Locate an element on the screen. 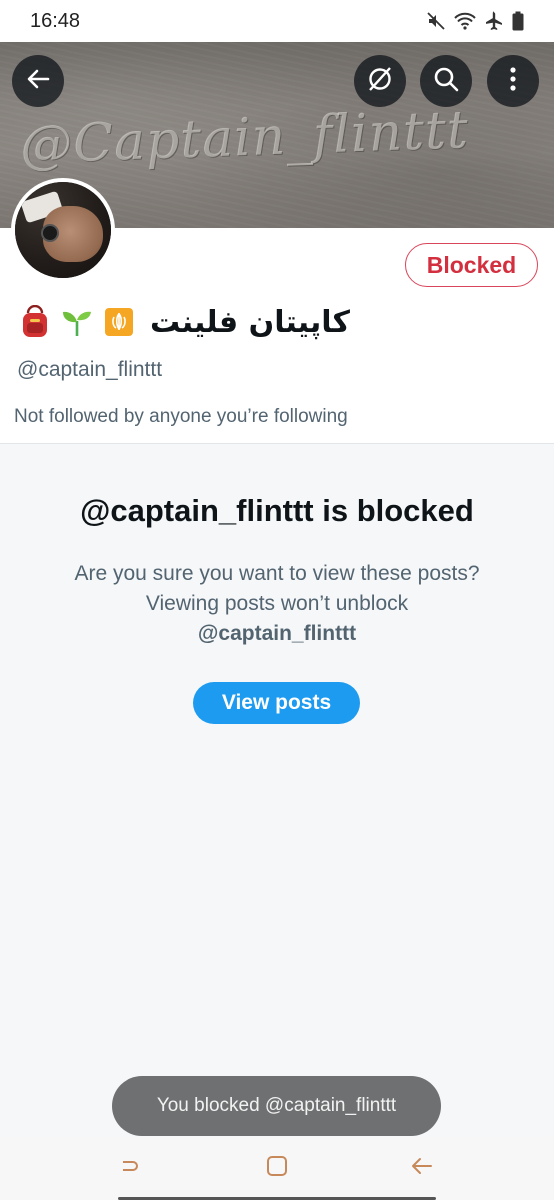 This screenshot has width=554, height=1200. translate-icon is located at coordinates (380, 81).